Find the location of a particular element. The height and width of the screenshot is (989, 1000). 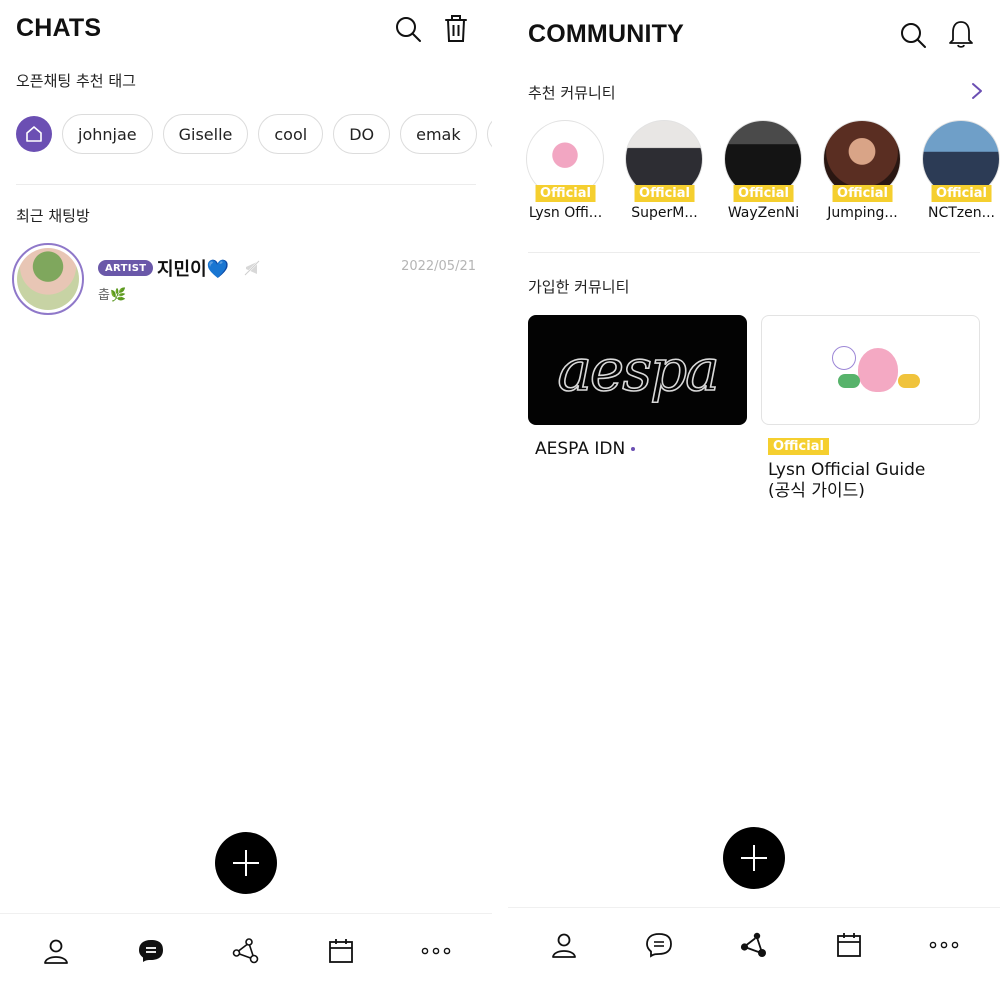

community-card-joined is located at coordinates (870, 370).